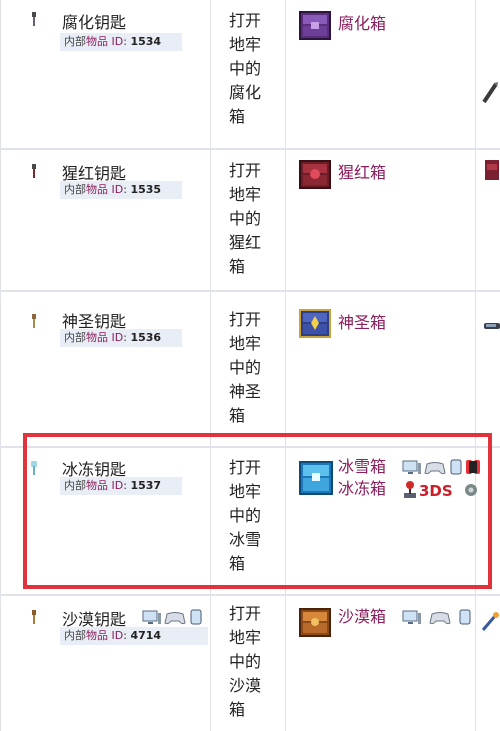  Describe the element at coordinates (94, 21) in the screenshot. I see `key-name-link: 腐化钥匙` at that location.